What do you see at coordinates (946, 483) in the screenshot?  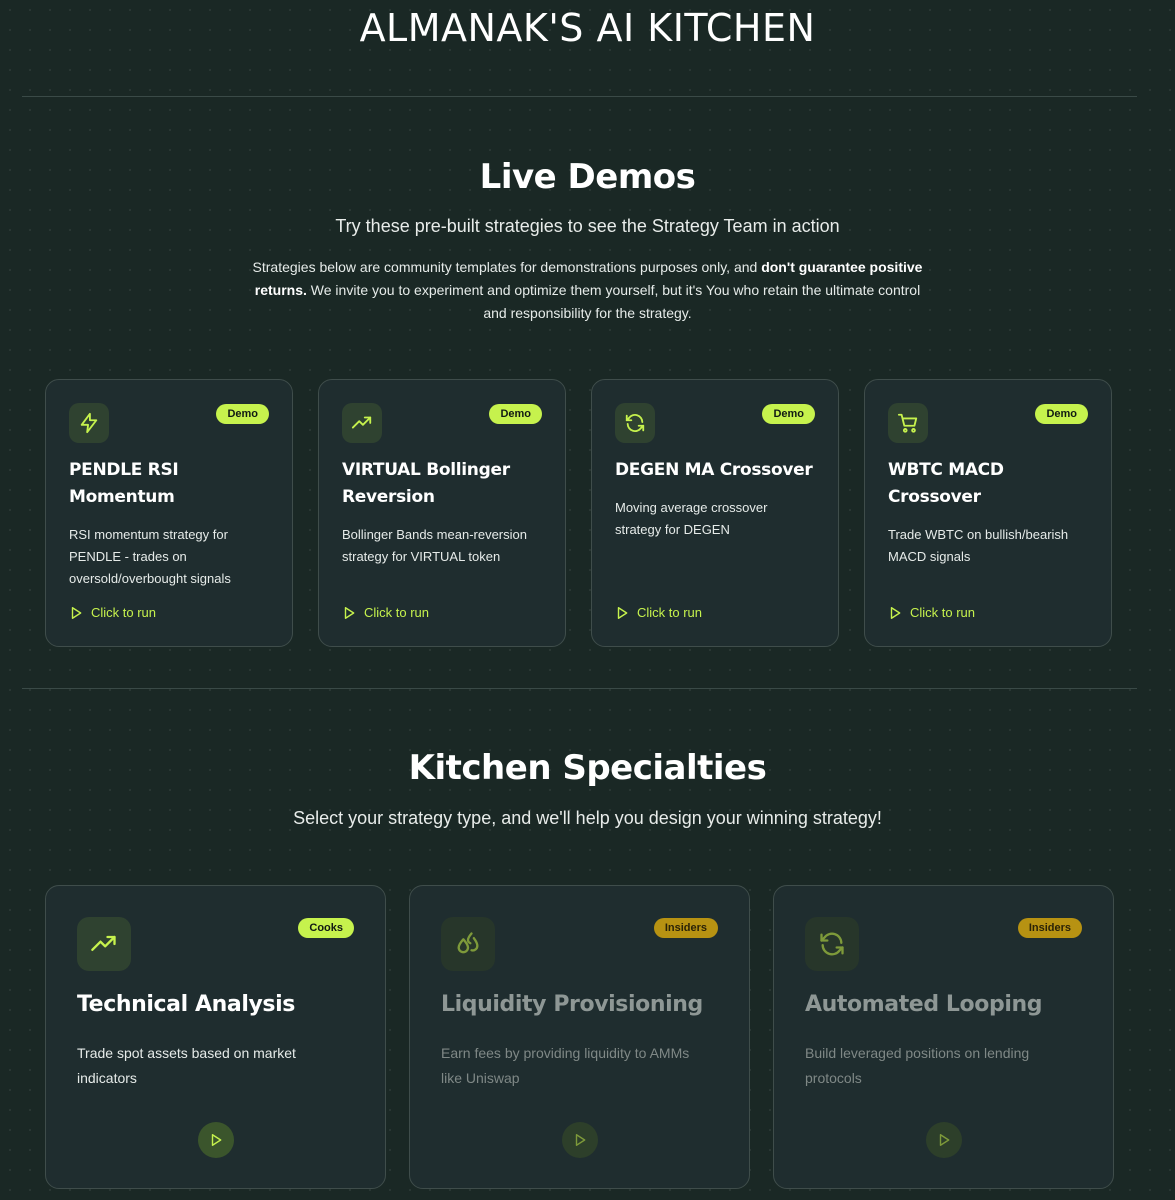 I see `demo-card-title: WBTC MACD Crossover` at bounding box center [946, 483].